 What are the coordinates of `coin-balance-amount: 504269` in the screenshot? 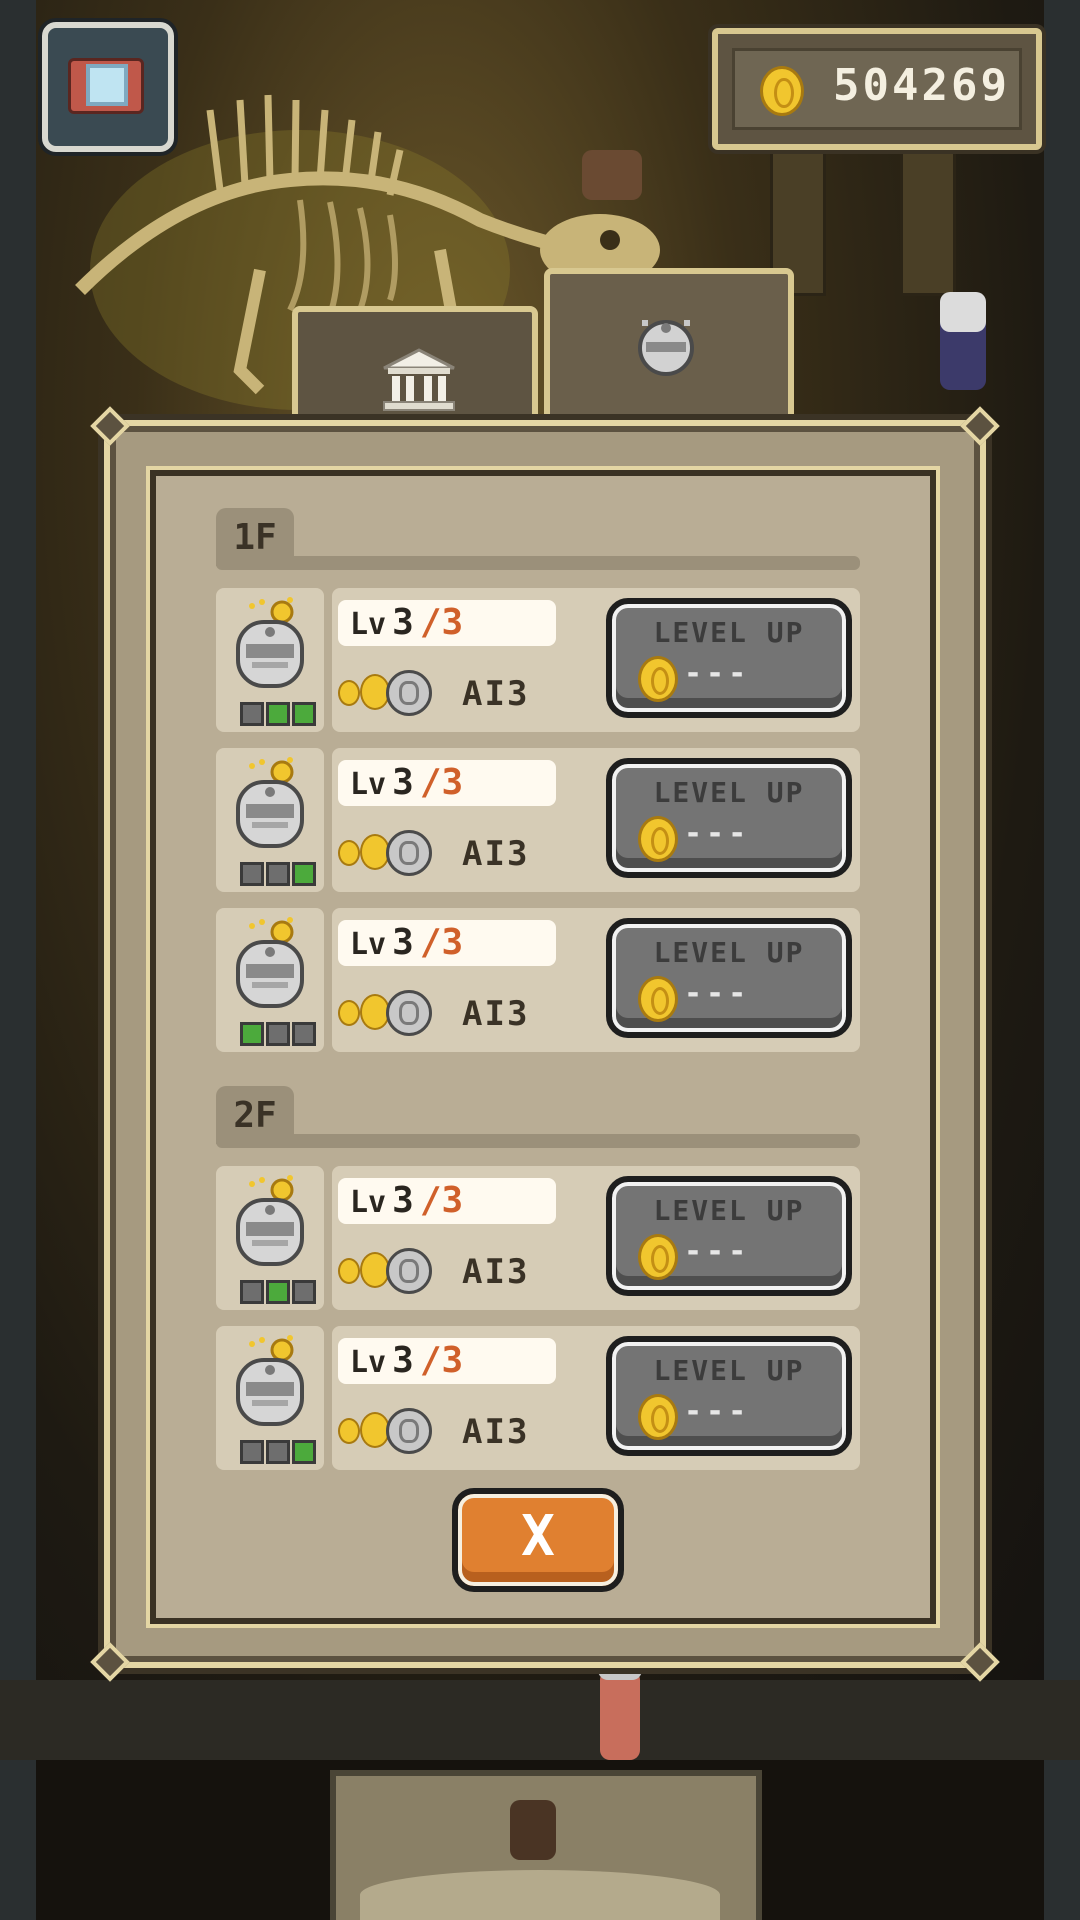 It's located at (921, 85).